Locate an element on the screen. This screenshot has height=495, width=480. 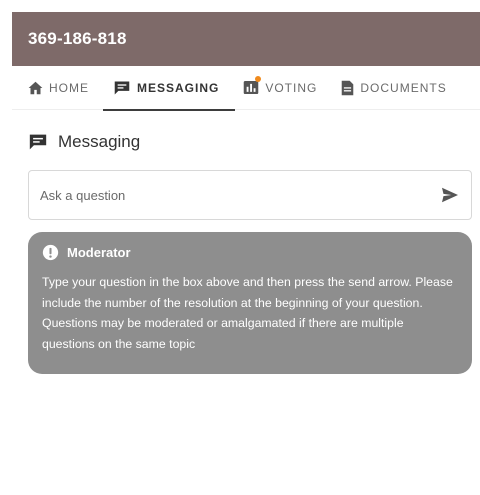
app-header: 369-186-818 is located at coordinates (246, 39).